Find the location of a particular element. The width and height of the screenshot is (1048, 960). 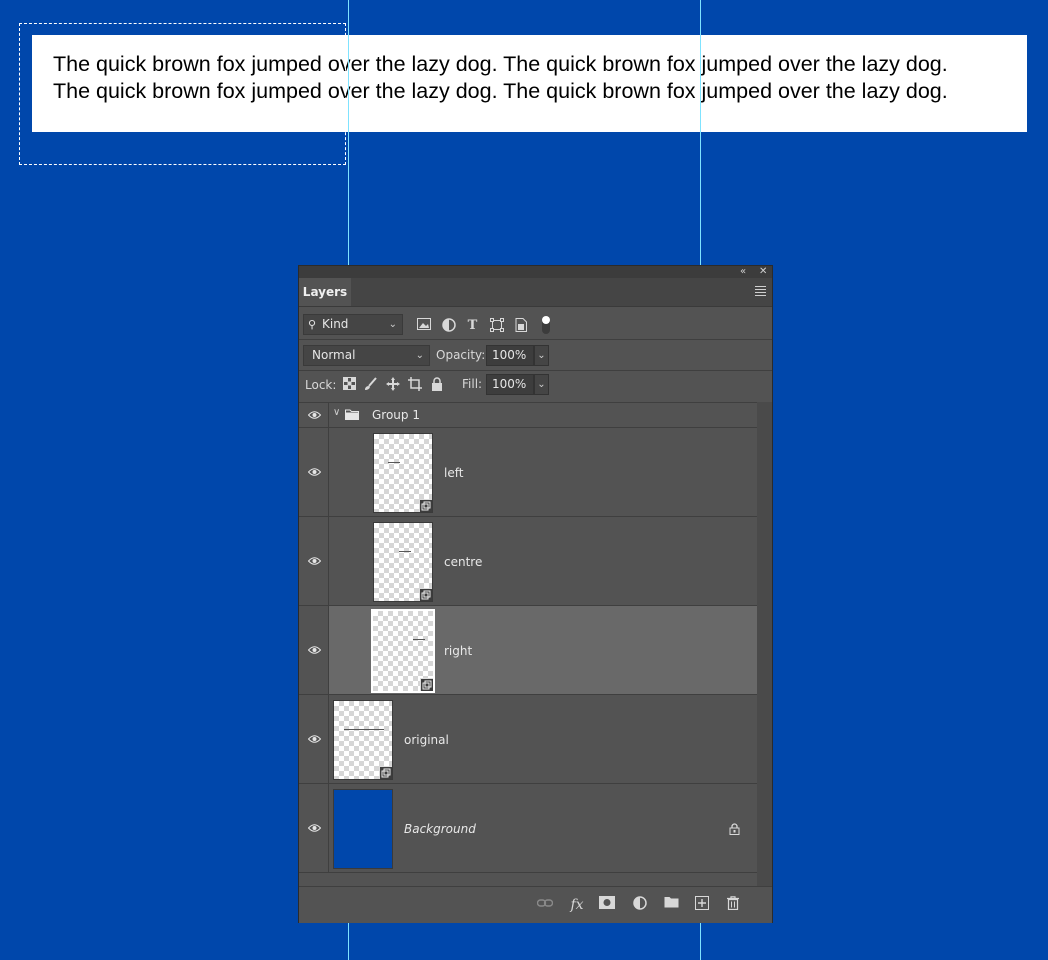

blend-mode-select: Normal ⌄ is located at coordinates (366, 355).